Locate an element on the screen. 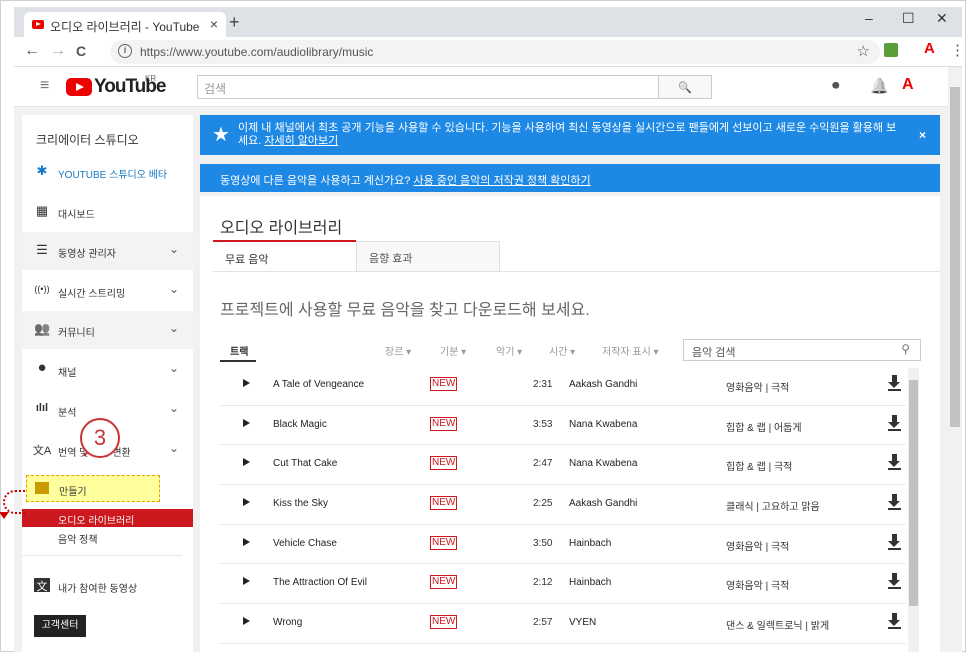 Image resolution: width=966 pixels, height=652 pixels. column-track: 트랙 is located at coordinates (239, 350).